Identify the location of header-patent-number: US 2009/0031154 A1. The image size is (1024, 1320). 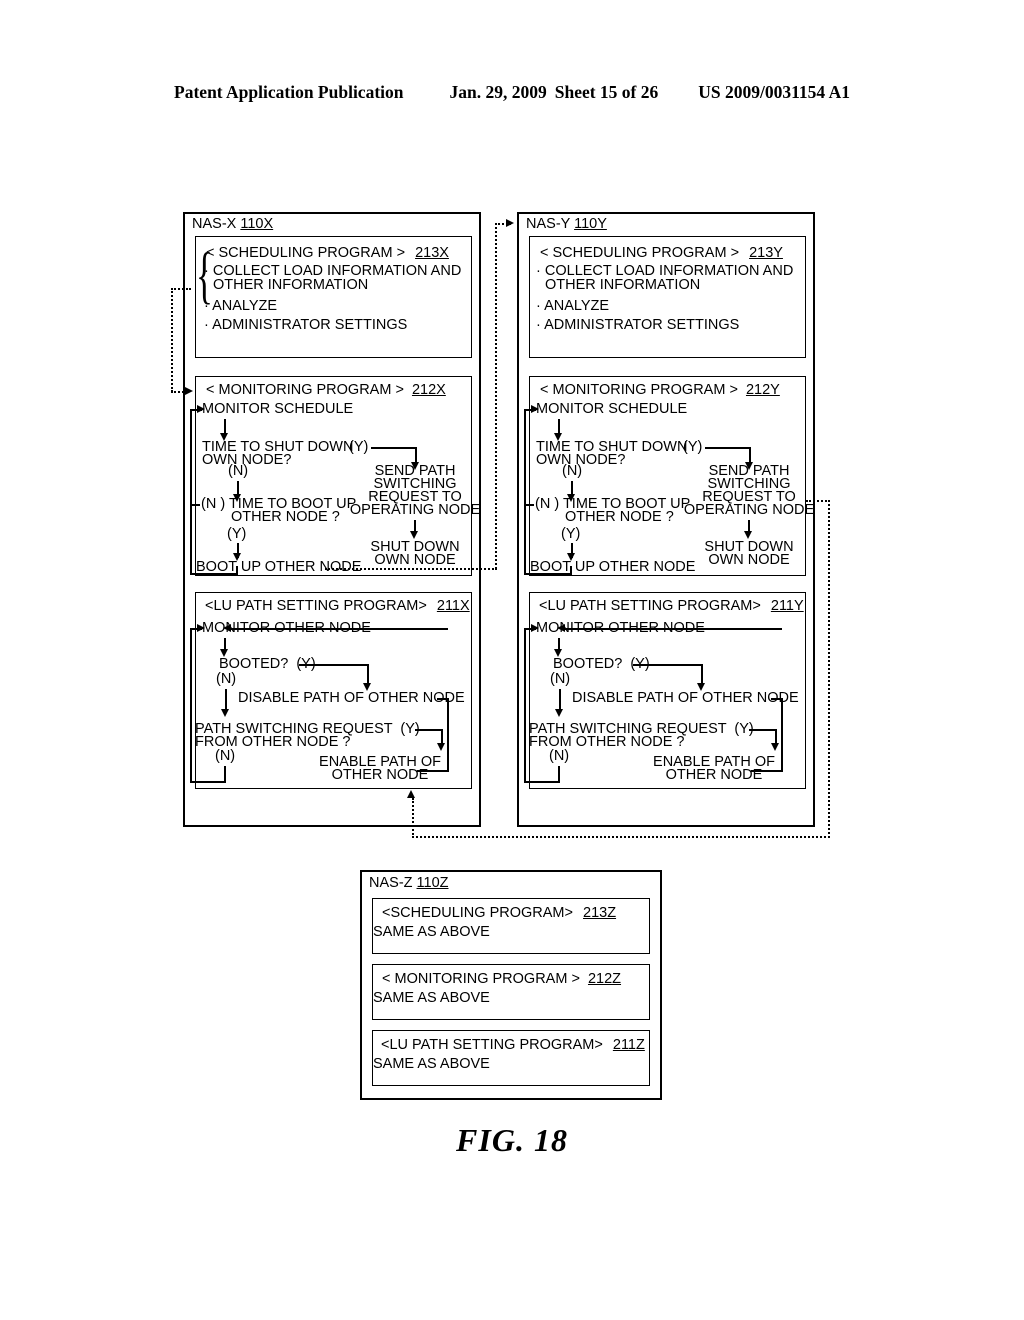
(774, 92).